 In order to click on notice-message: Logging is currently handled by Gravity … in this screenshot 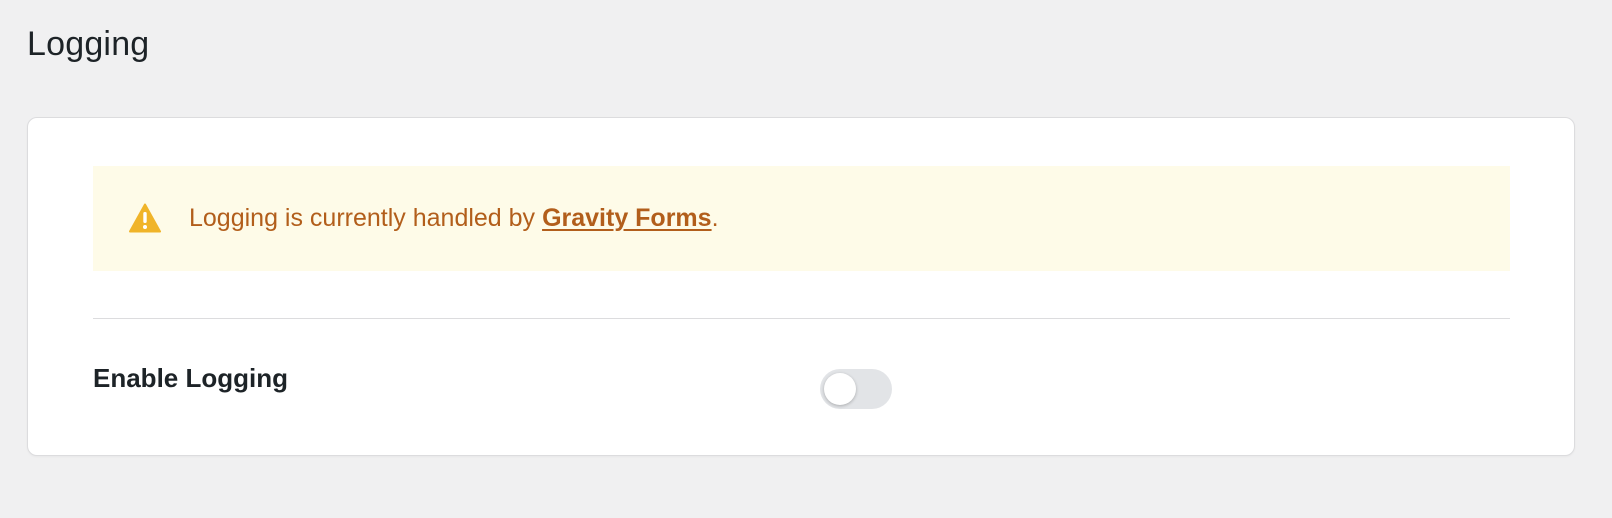, I will do `click(454, 218)`.